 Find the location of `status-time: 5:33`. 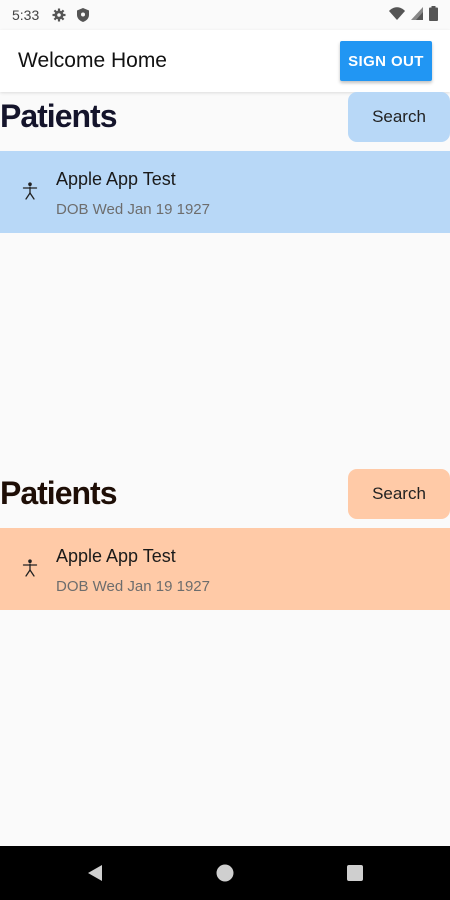

status-time: 5:33 is located at coordinates (26, 15).